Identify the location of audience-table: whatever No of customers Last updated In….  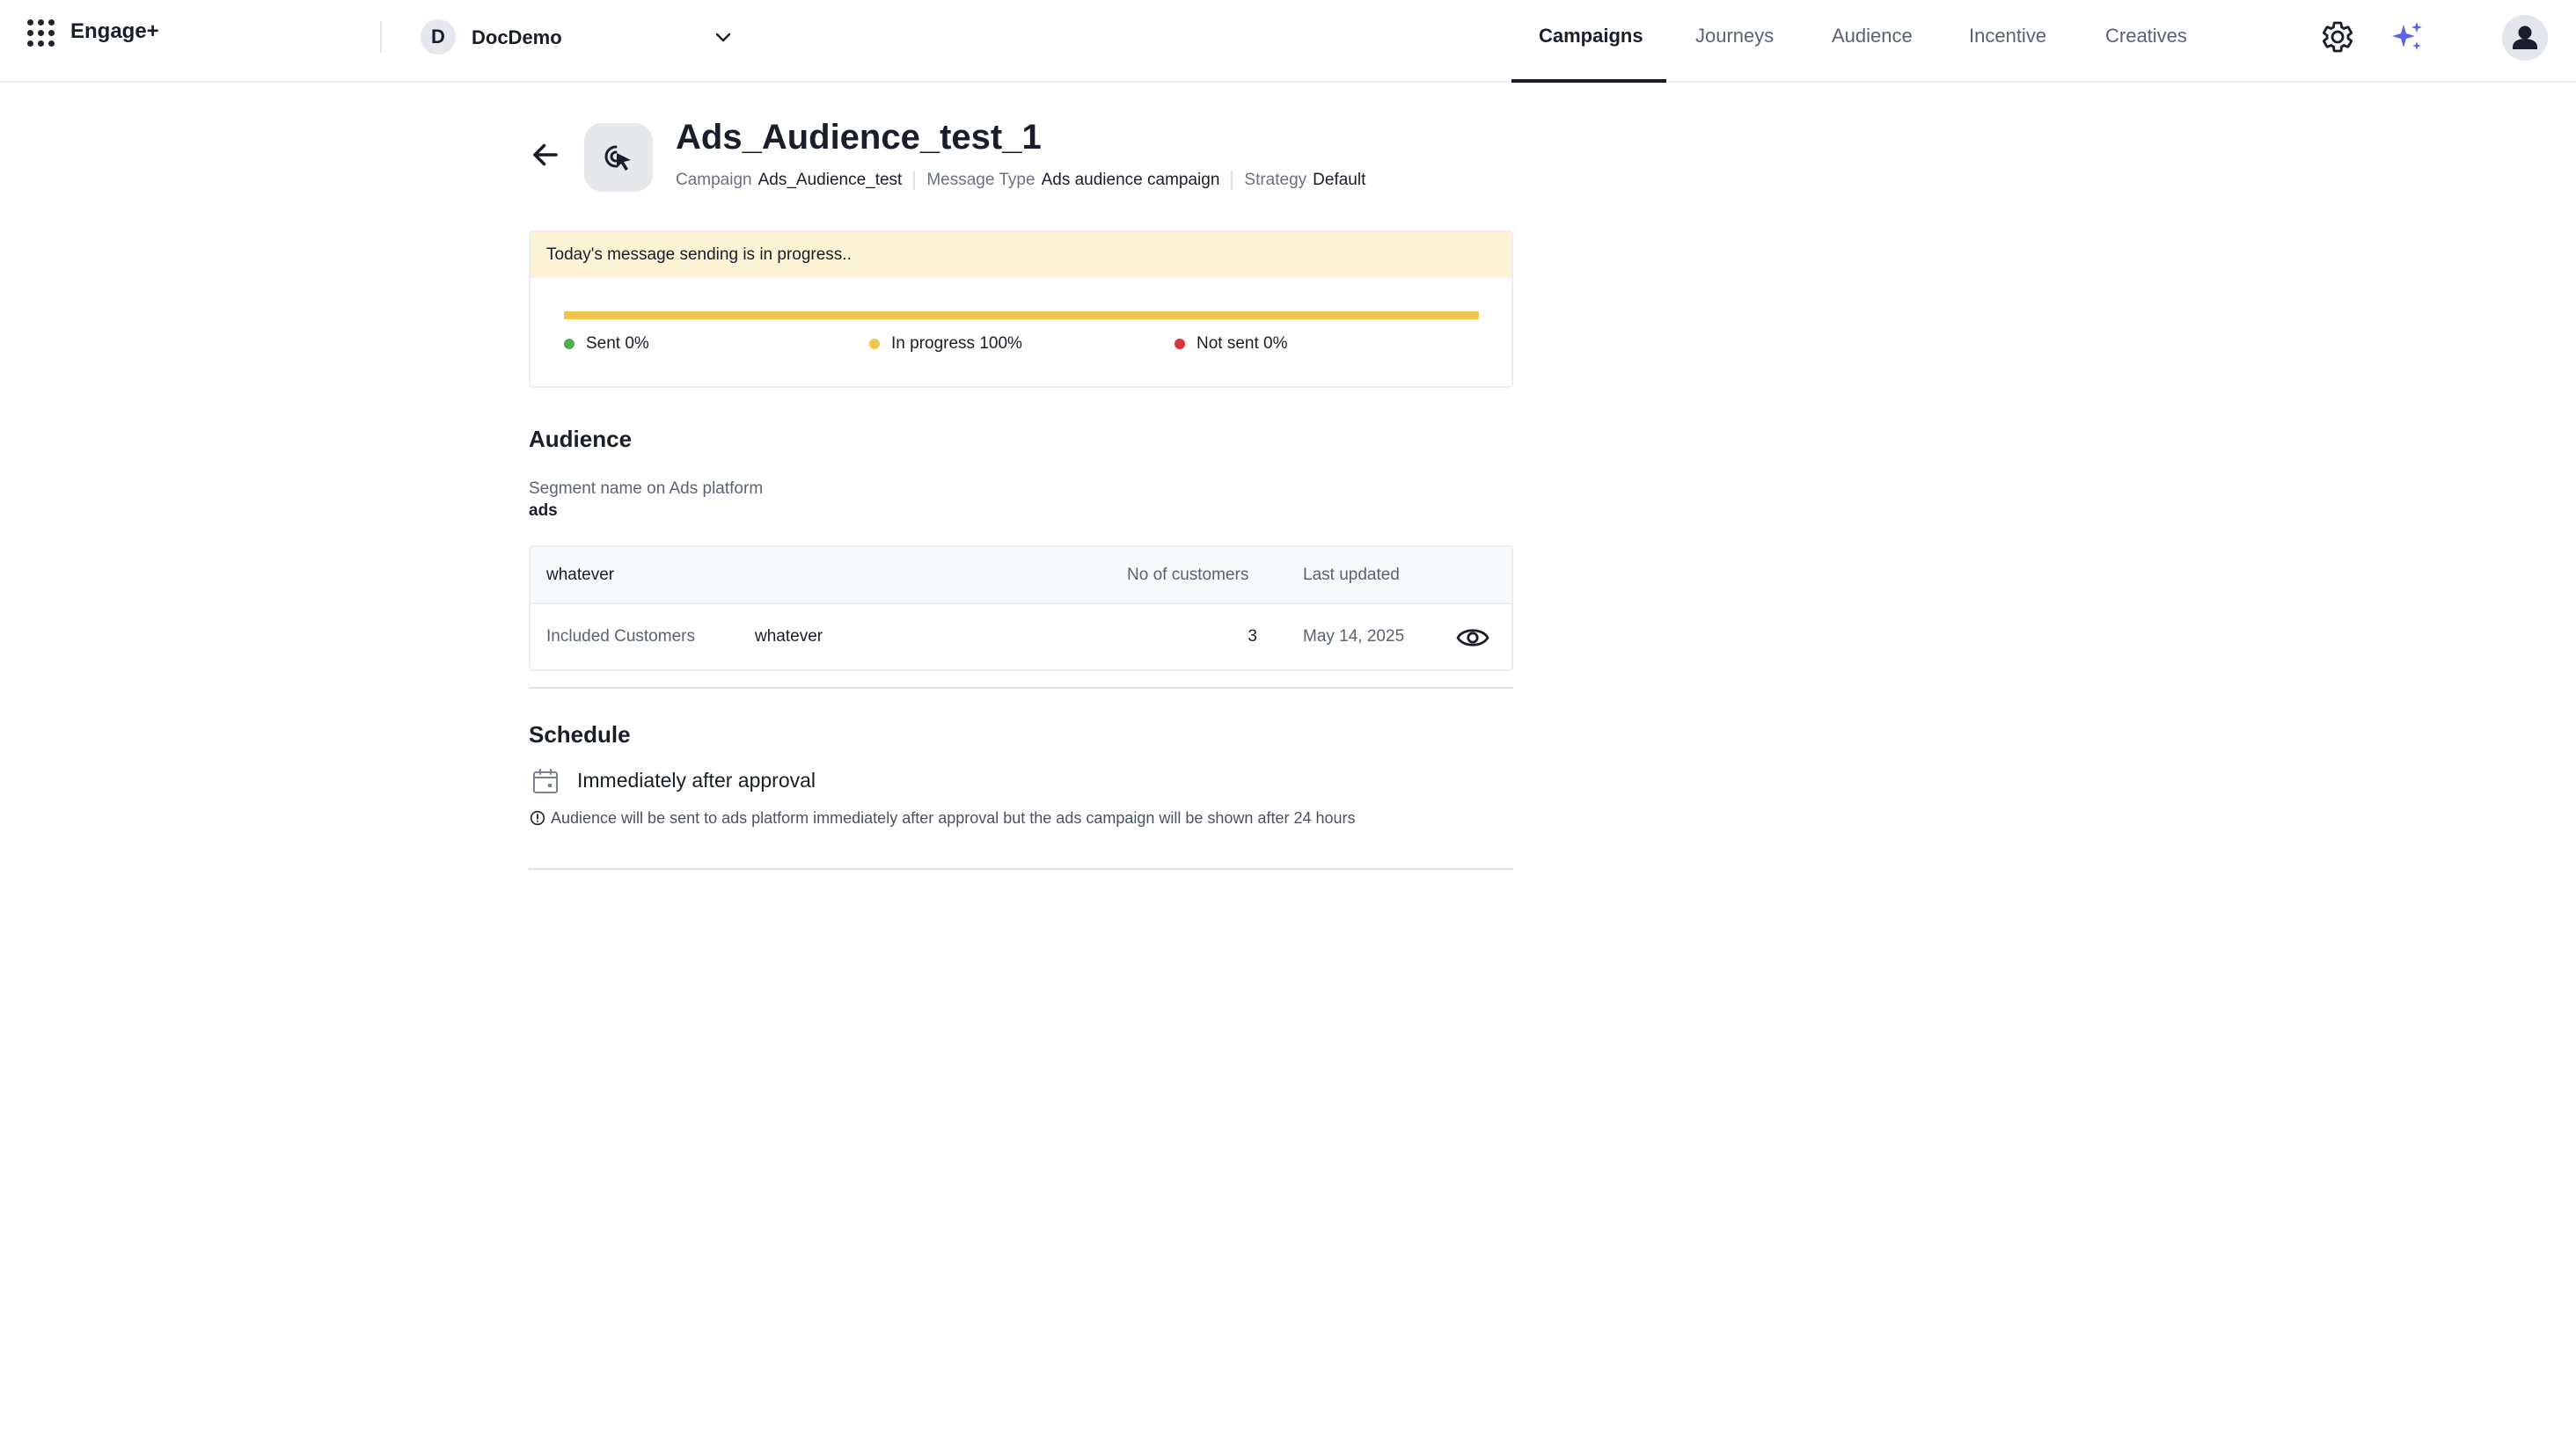
(1021, 608).